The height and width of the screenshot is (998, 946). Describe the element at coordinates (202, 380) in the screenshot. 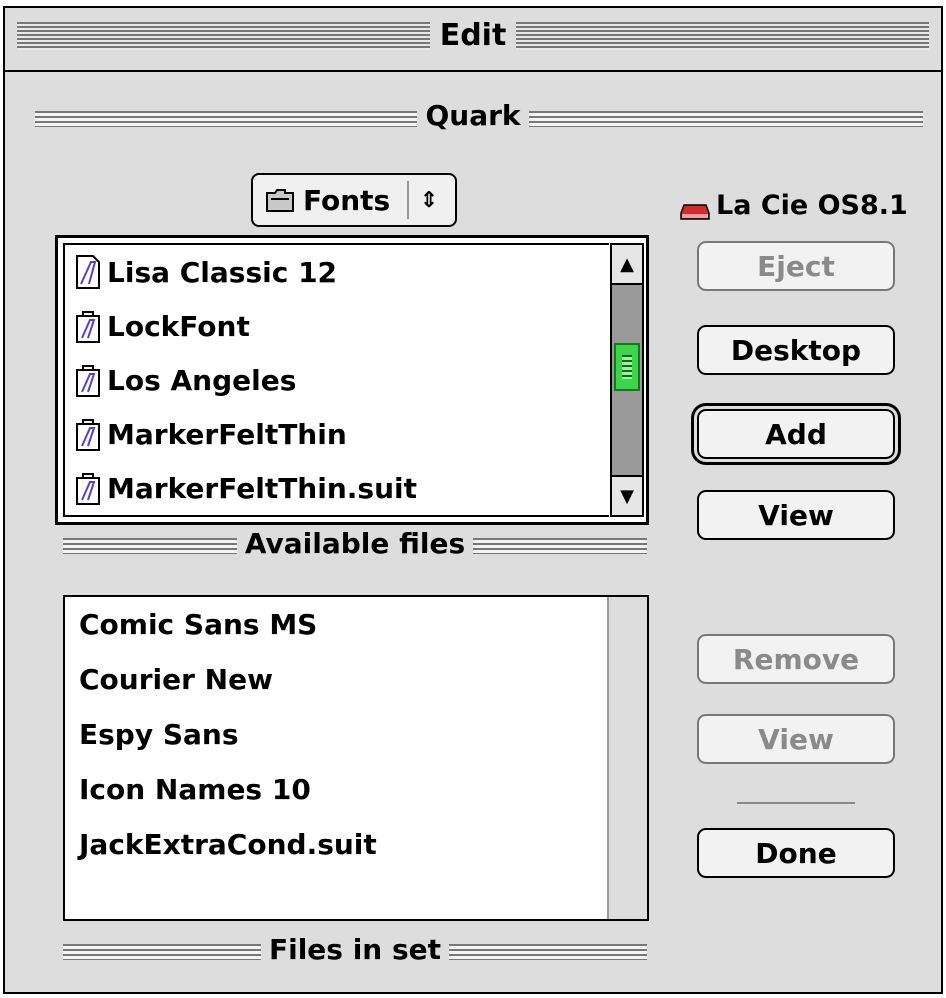

I see `list-item-label: Los Angeles` at that location.